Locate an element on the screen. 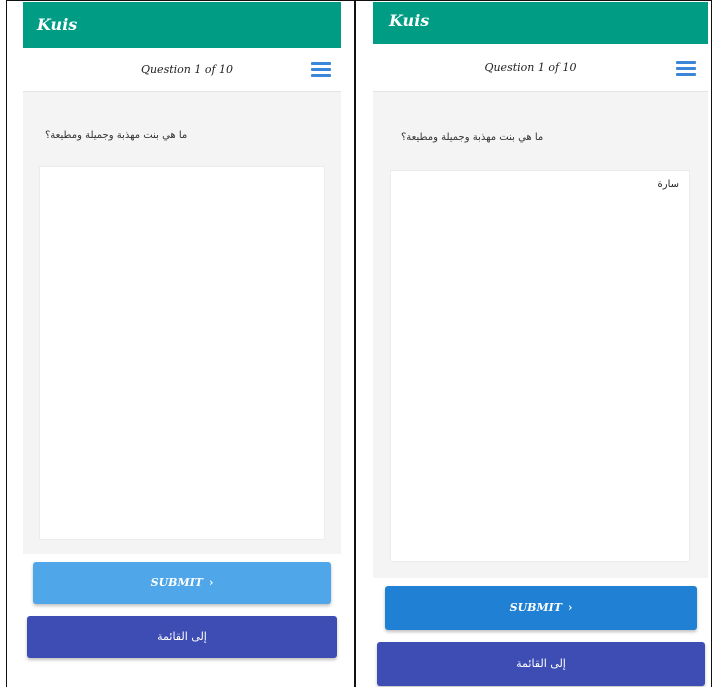  table-divider is located at coordinates (355, 343).